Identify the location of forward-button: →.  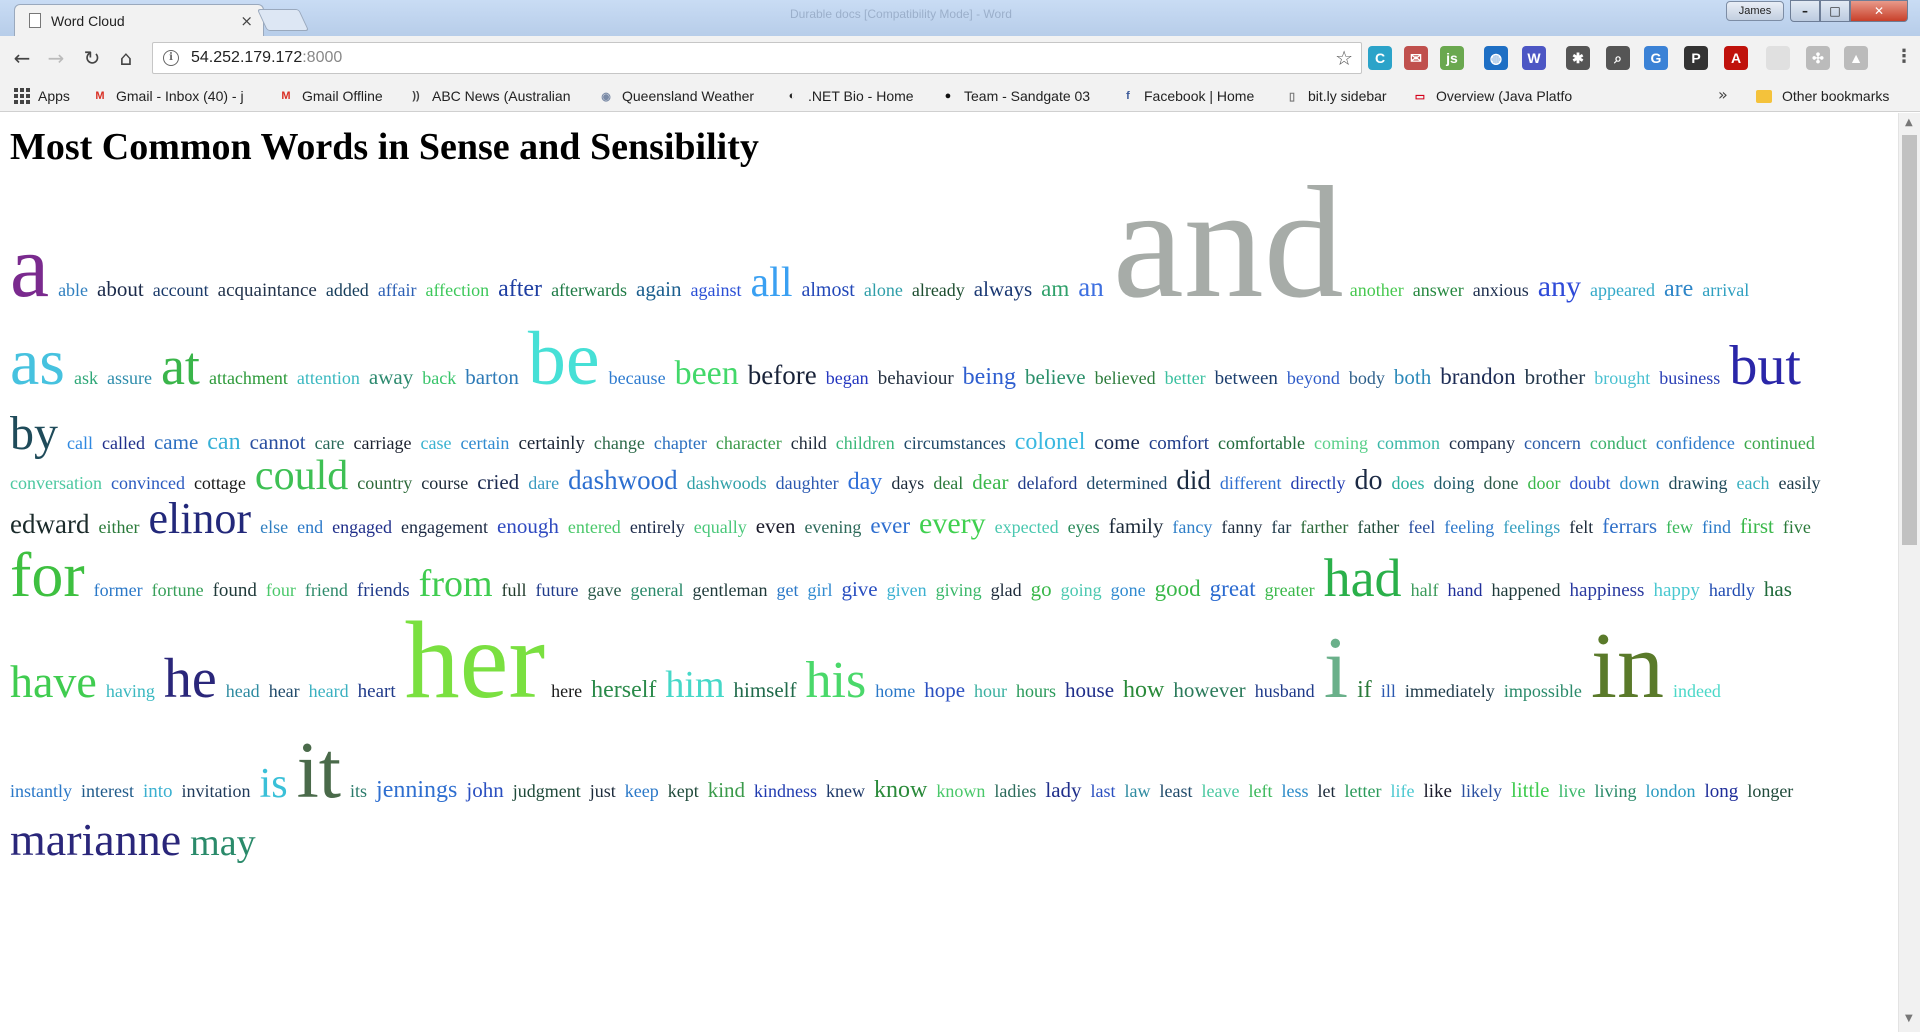
(56, 58).